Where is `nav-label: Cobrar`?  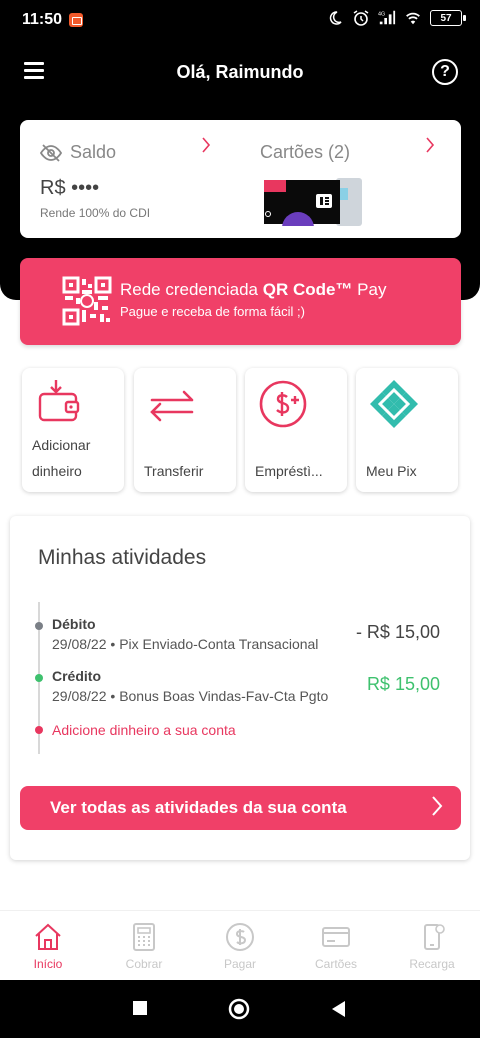 nav-label: Cobrar is located at coordinates (144, 964).